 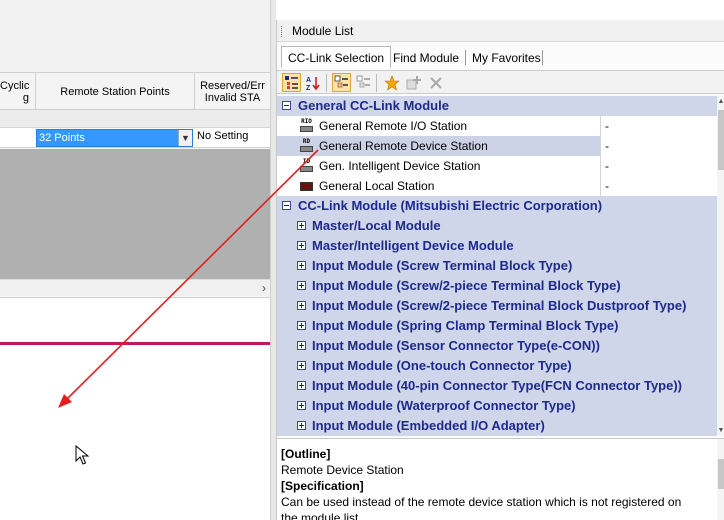 What do you see at coordinates (135, 343) in the screenshot?
I see `network-line` at bounding box center [135, 343].